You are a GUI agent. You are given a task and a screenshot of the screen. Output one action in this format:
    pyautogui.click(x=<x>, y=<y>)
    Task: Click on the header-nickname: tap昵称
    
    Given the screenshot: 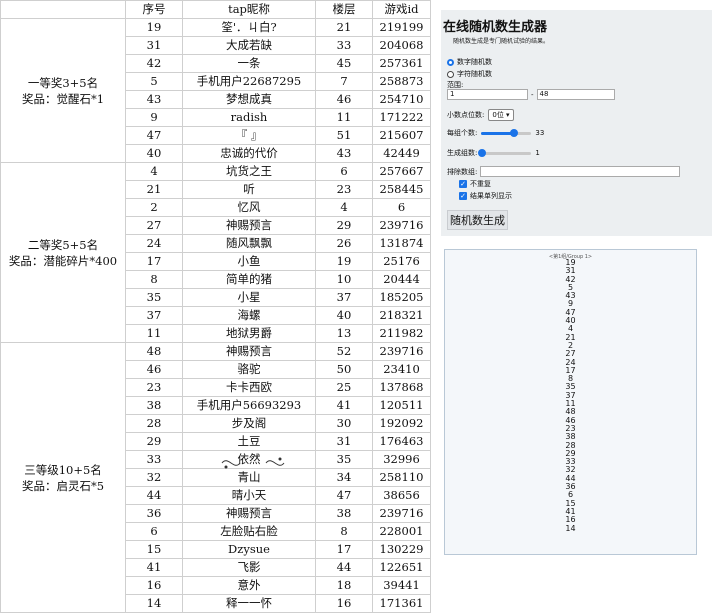 What is the action you would take?
    pyautogui.click(x=249, y=9)
    